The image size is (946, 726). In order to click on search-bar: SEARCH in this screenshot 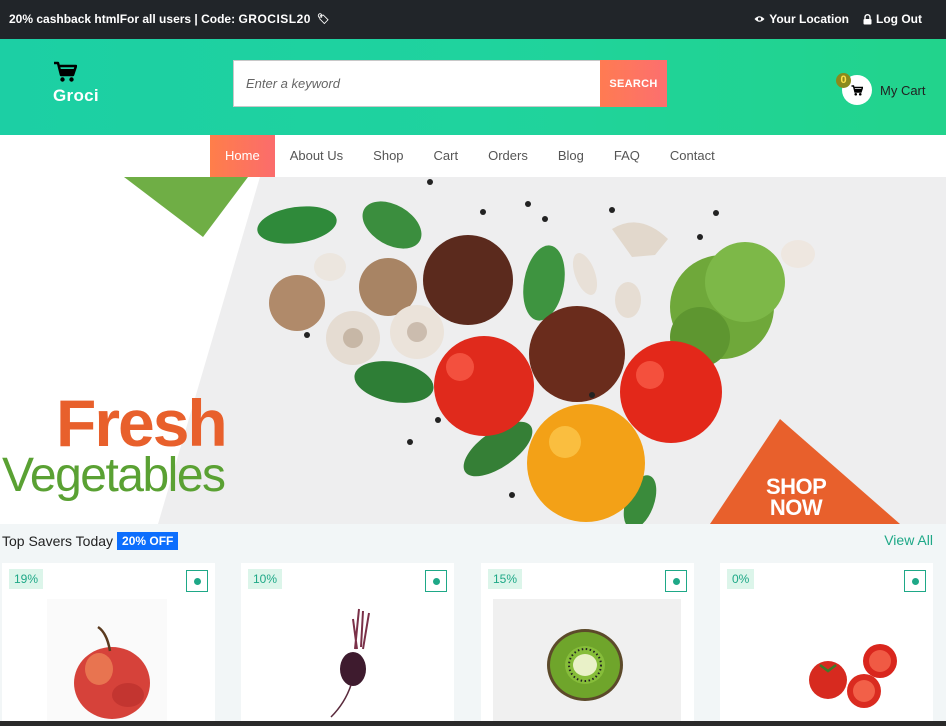, I will do `click(450, 83)`.